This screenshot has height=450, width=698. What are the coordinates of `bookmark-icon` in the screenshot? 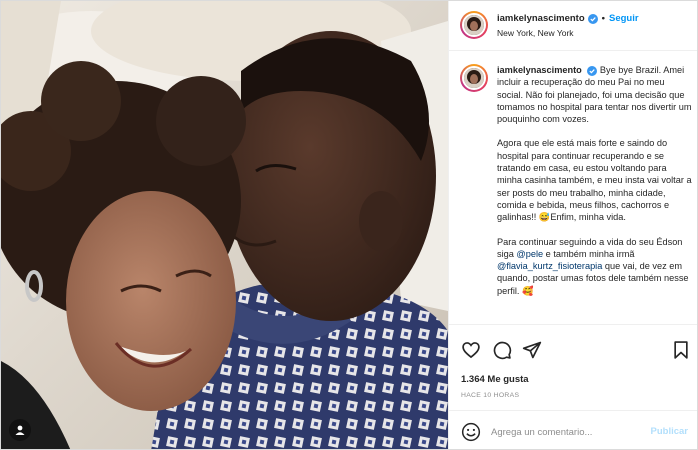 It's located at (681, 350).